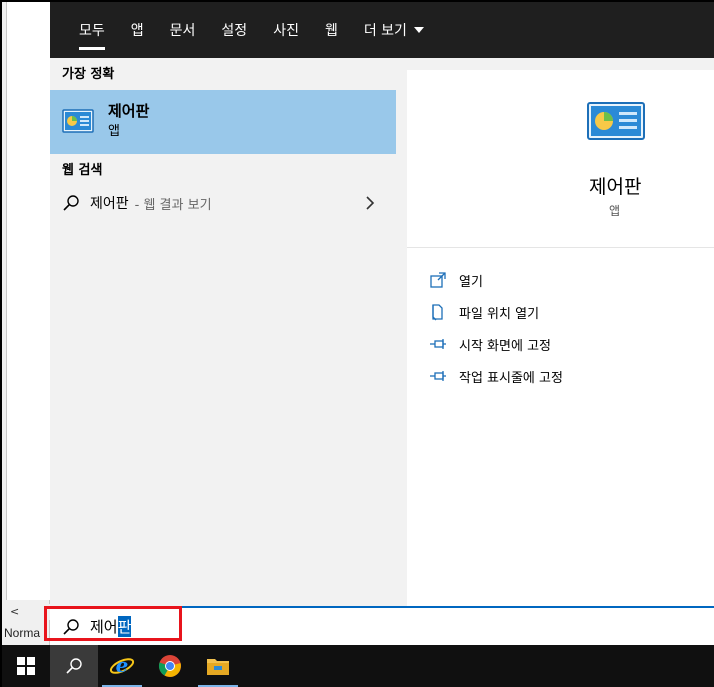  Describe the element at coordinates (438, 280) in the screenshot. I see `open-icon` at that location.